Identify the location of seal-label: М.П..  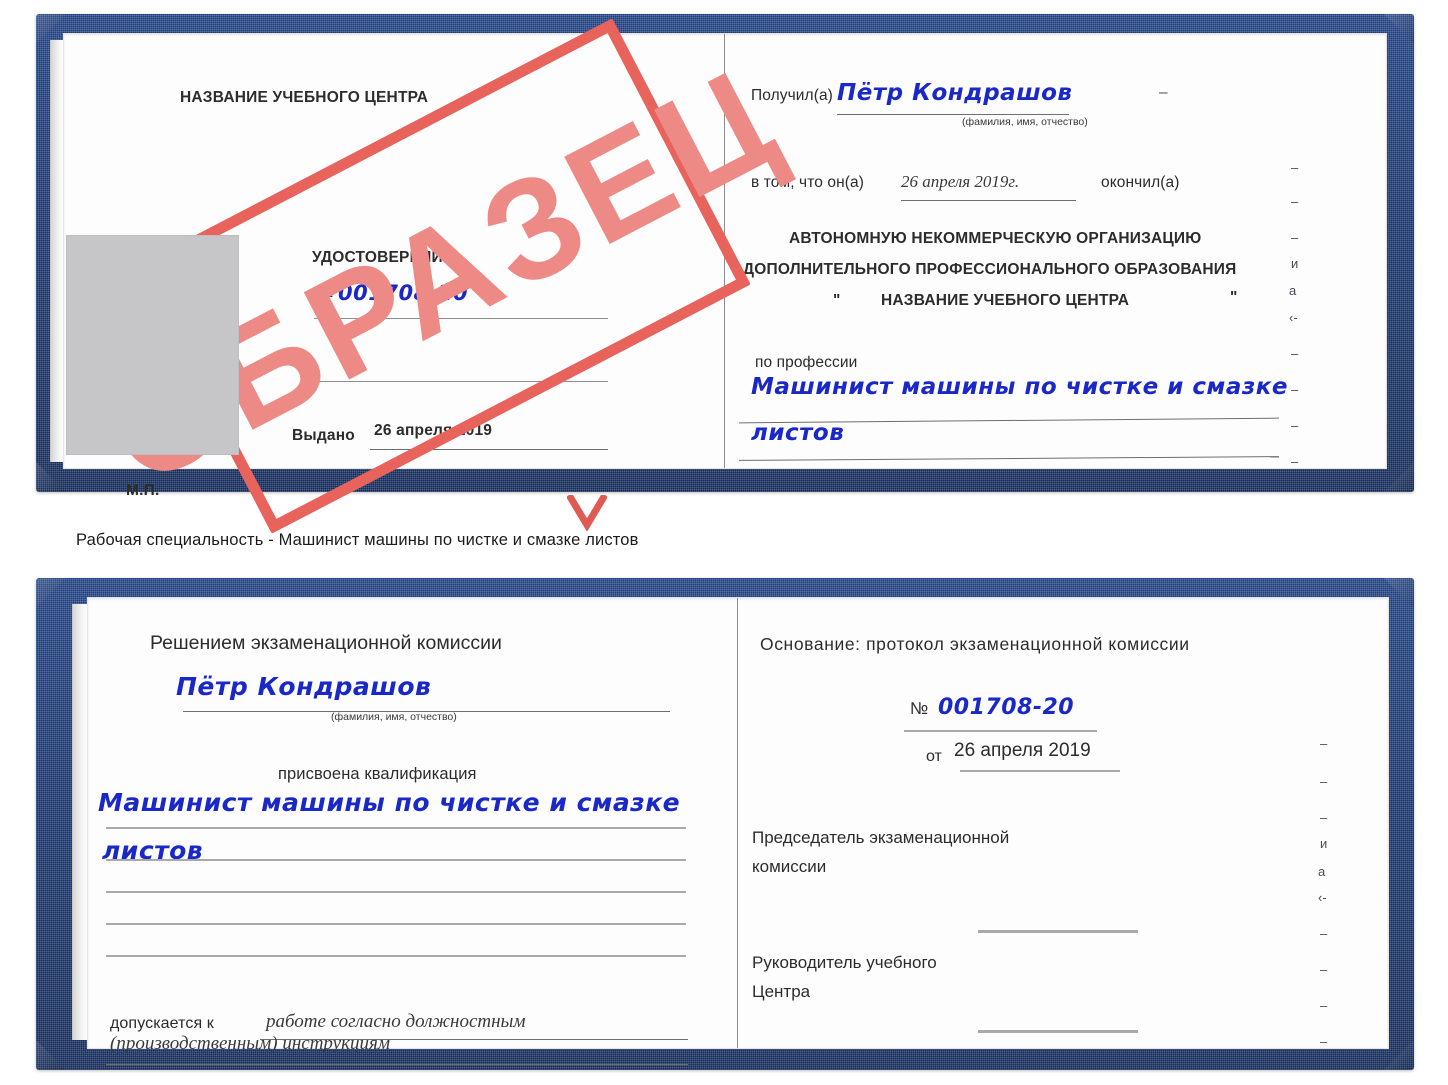
(143, 490).